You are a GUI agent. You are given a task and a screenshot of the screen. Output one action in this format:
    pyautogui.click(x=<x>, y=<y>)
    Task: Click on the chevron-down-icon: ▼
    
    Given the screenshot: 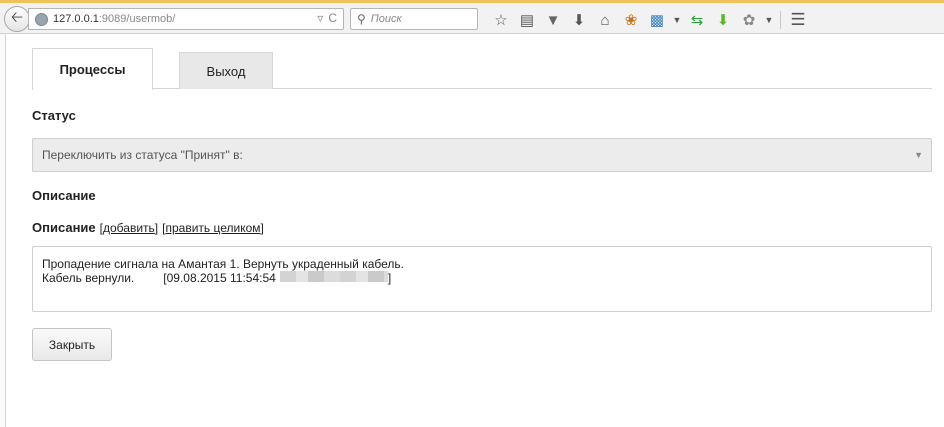 What is the action you would take?
    pyautogui.click(x=918, y=155)
    